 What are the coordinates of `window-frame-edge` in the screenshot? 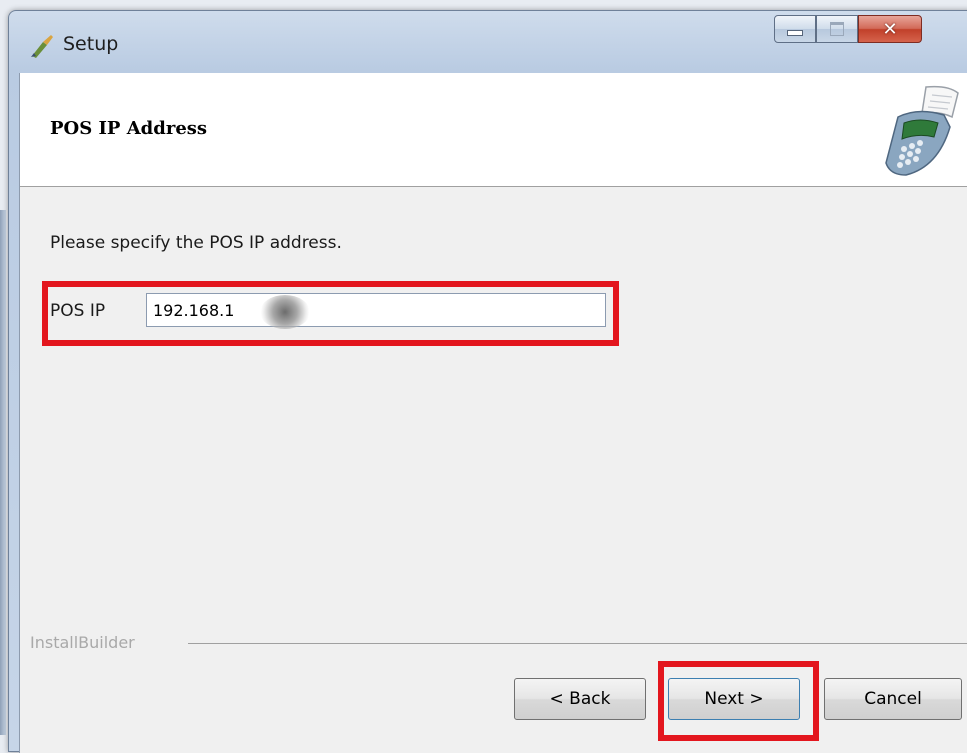 It's located at (3, 472).